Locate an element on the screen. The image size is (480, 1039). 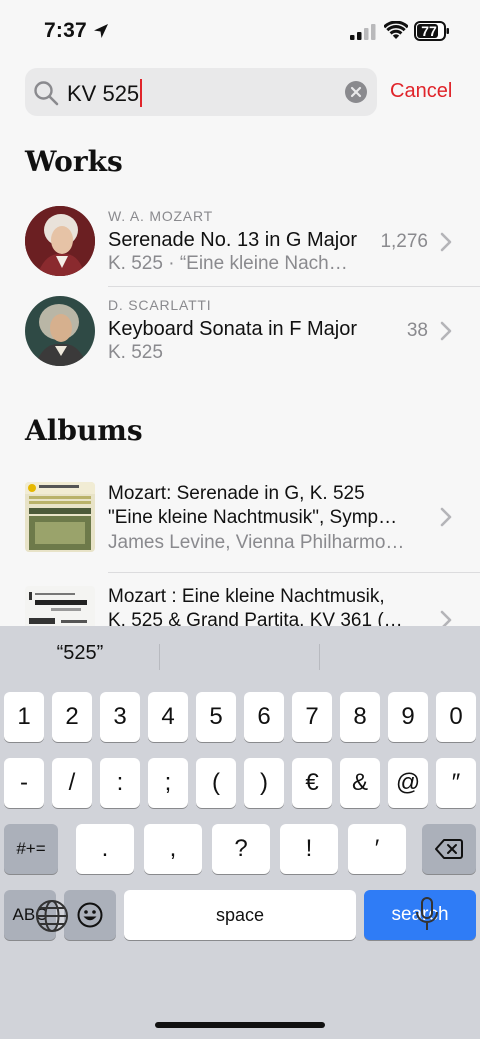
globe-icon is located at coordinates (52, 916).